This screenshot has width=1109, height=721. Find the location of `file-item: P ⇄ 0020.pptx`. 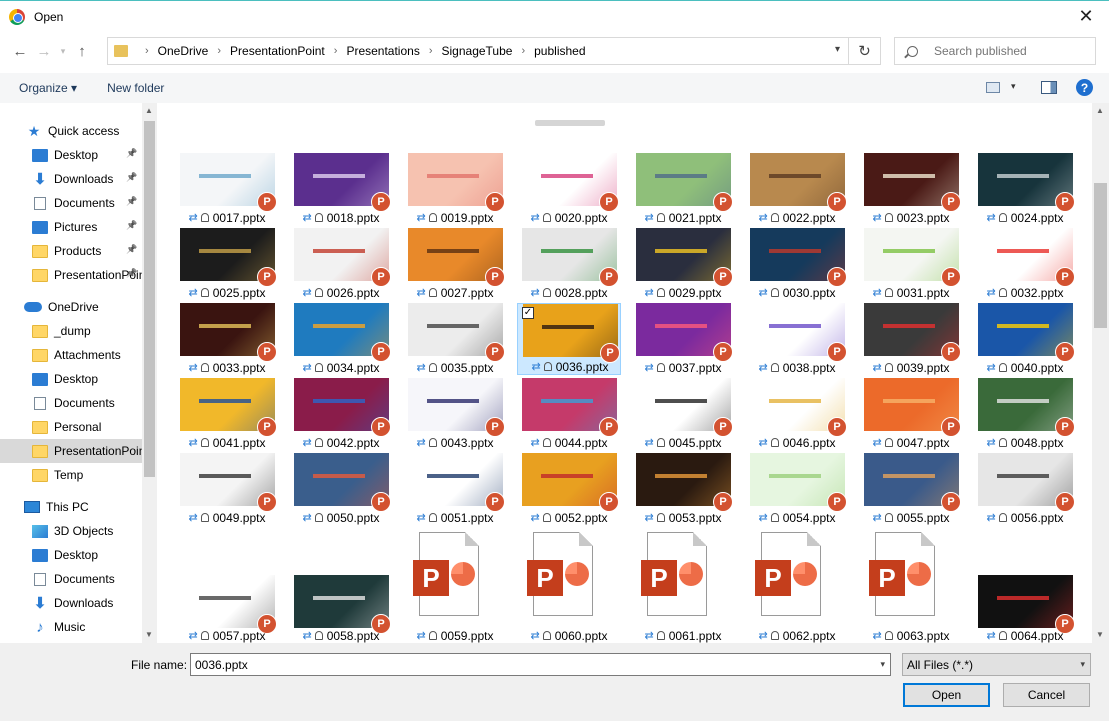

file-item: P ⇄ 0020.pptx is located at coordinates (569, 189).